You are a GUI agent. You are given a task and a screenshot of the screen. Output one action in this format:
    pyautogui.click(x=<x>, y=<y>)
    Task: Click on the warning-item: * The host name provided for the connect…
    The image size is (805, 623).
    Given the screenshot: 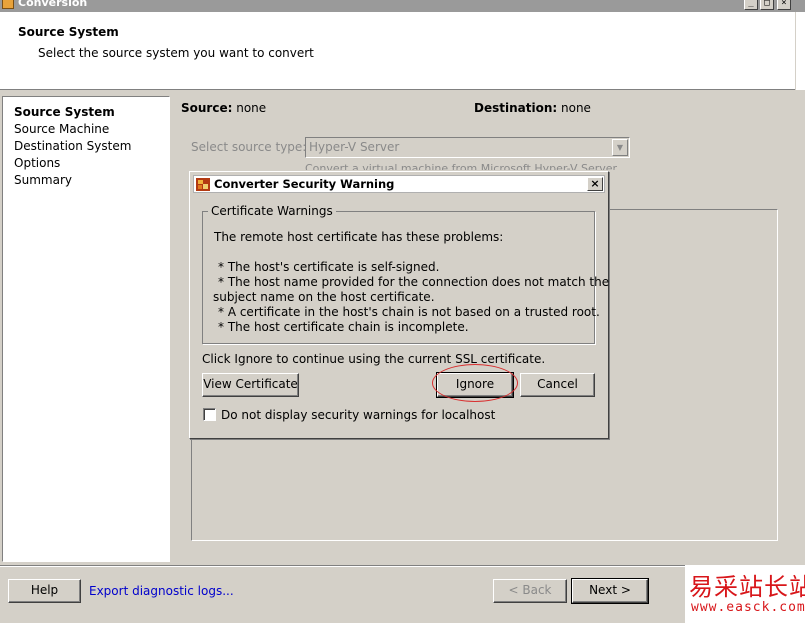 What is the action you would take?
    pyautogui.click(x=414, y=282)
    